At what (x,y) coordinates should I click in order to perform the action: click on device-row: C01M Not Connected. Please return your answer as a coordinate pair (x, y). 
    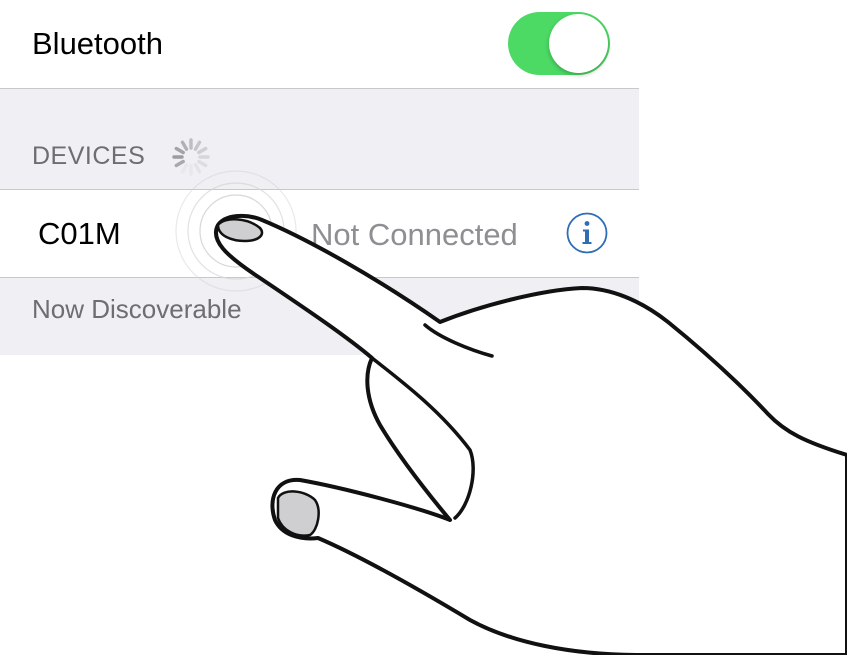
    Looking at the image, I should click on (319, 233).